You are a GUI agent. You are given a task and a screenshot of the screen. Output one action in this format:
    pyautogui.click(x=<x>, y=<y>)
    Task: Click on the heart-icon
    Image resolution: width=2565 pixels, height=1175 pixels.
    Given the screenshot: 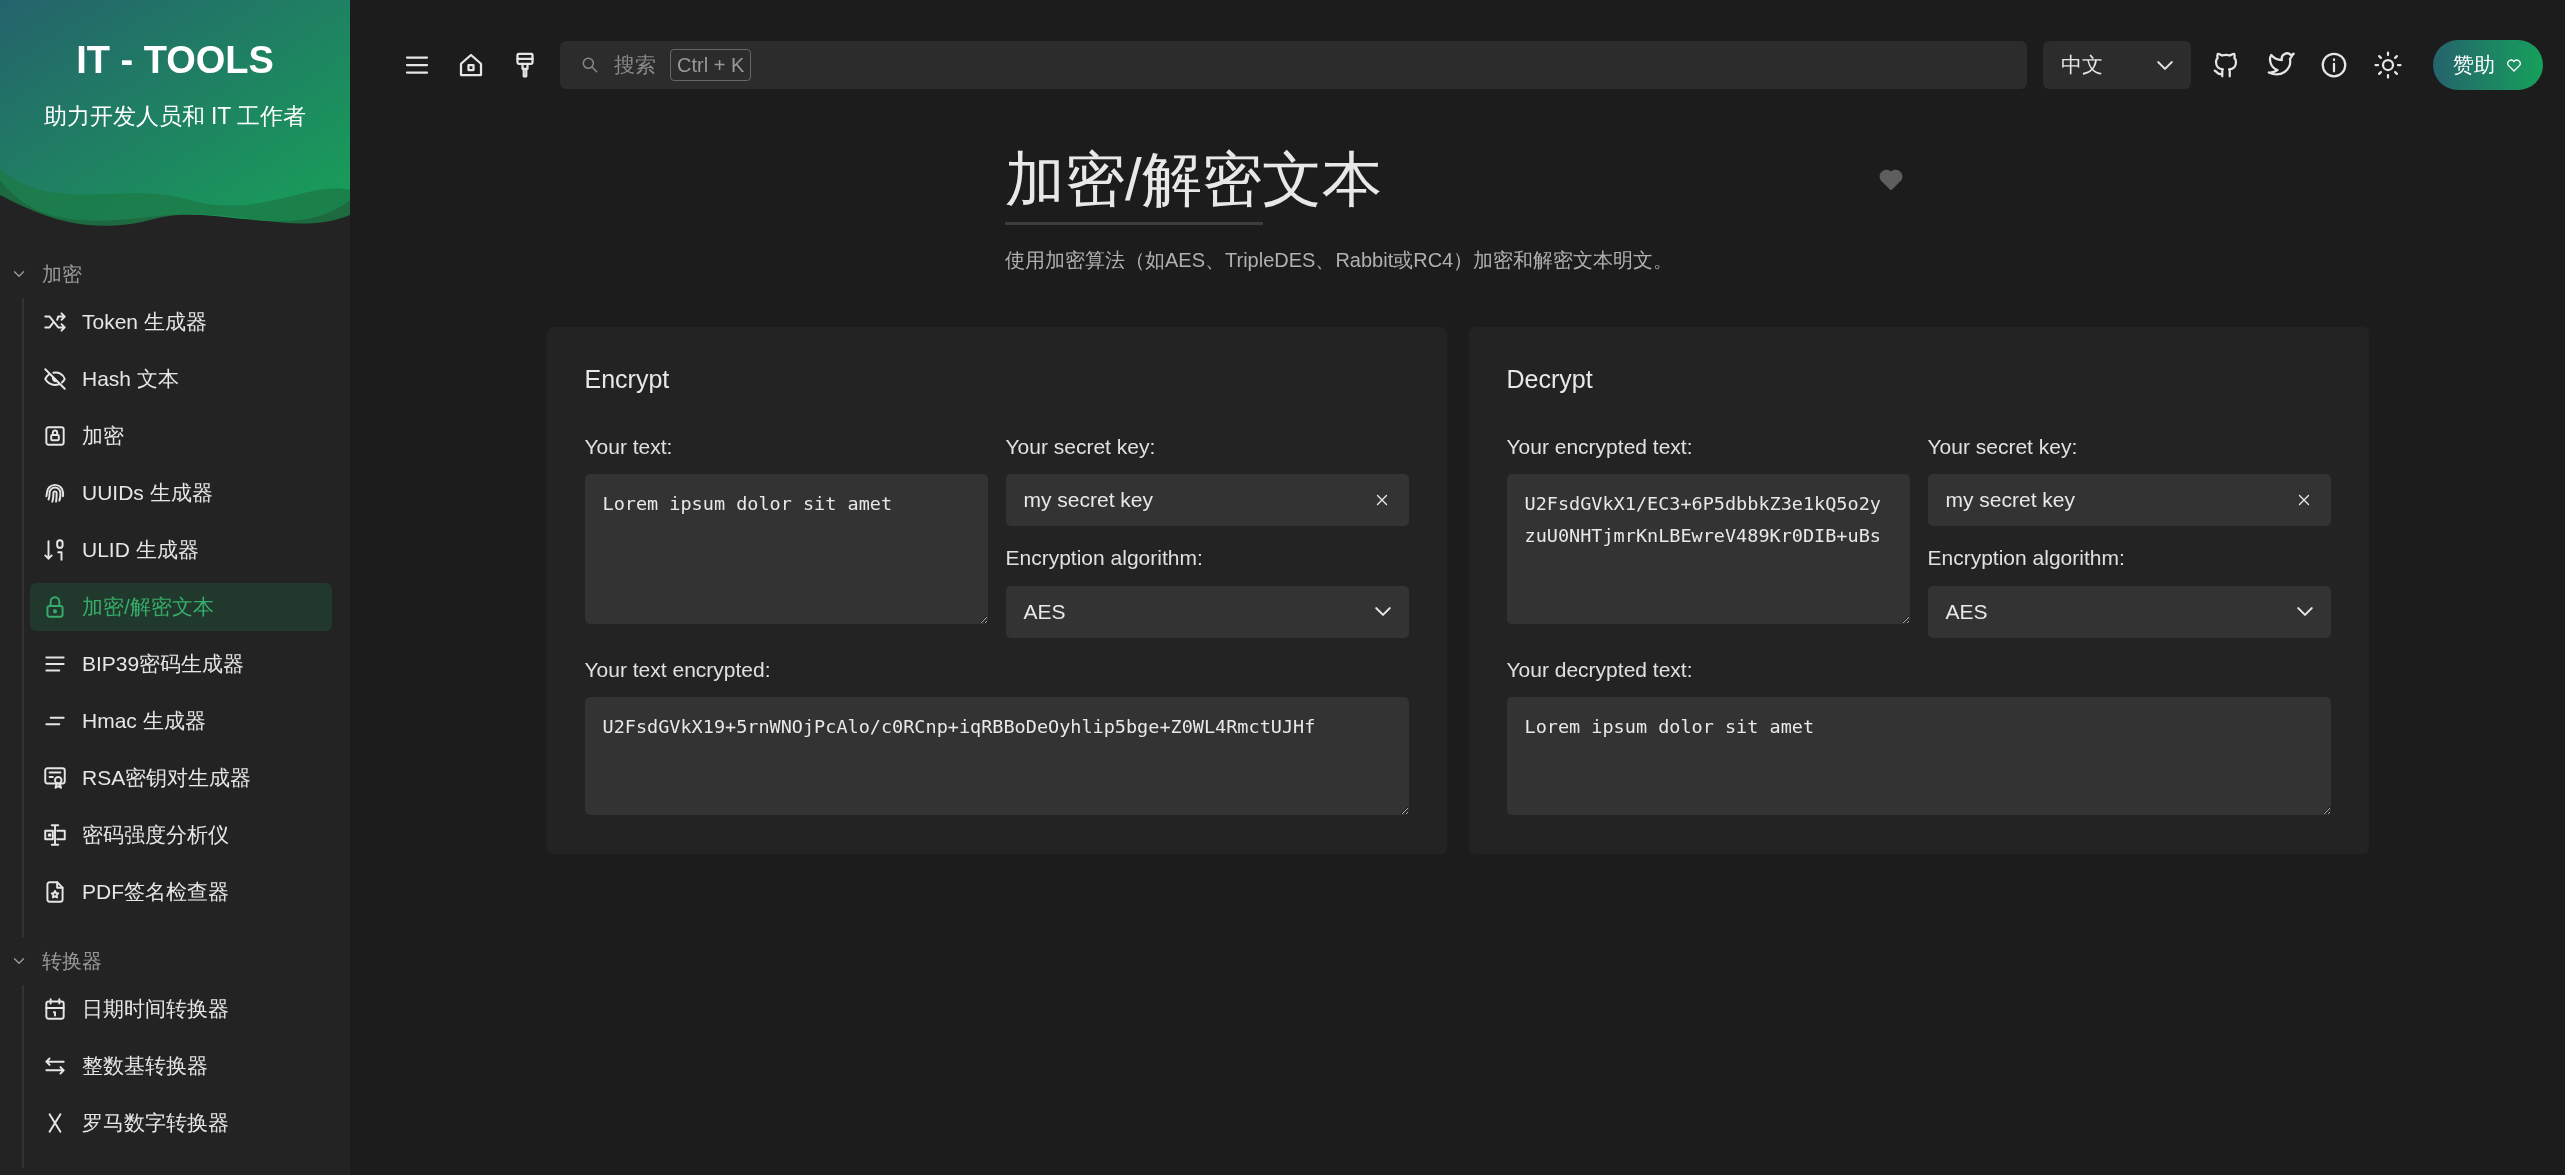 What is the action you would take?
    pyautogui.click(x=2514, y=65)
    